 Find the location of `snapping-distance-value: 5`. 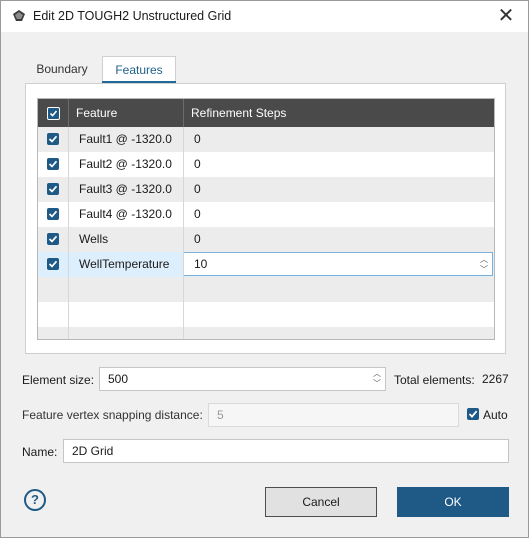

snapping-distance-value: 5 is located at coordinates (220, 415).